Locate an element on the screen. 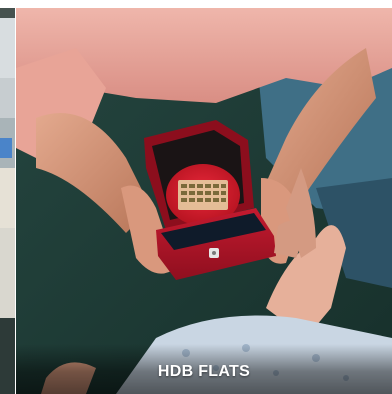  card-caption: HDB FLATS is located at coordinates (204, 371).